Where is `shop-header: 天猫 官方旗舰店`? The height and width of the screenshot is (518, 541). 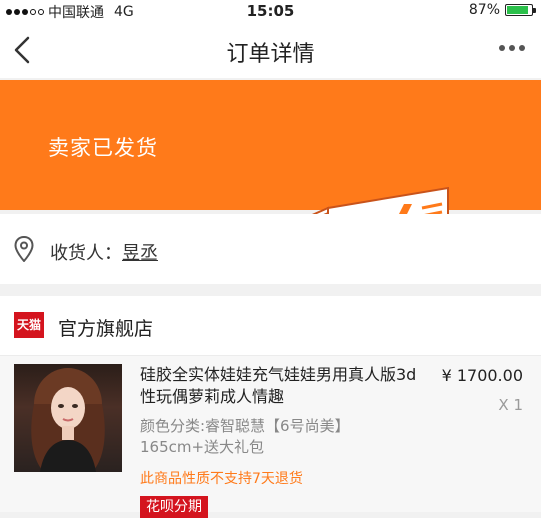 shop-header: 天猫 官方旗舰店 is located at coordinates (270, 326).